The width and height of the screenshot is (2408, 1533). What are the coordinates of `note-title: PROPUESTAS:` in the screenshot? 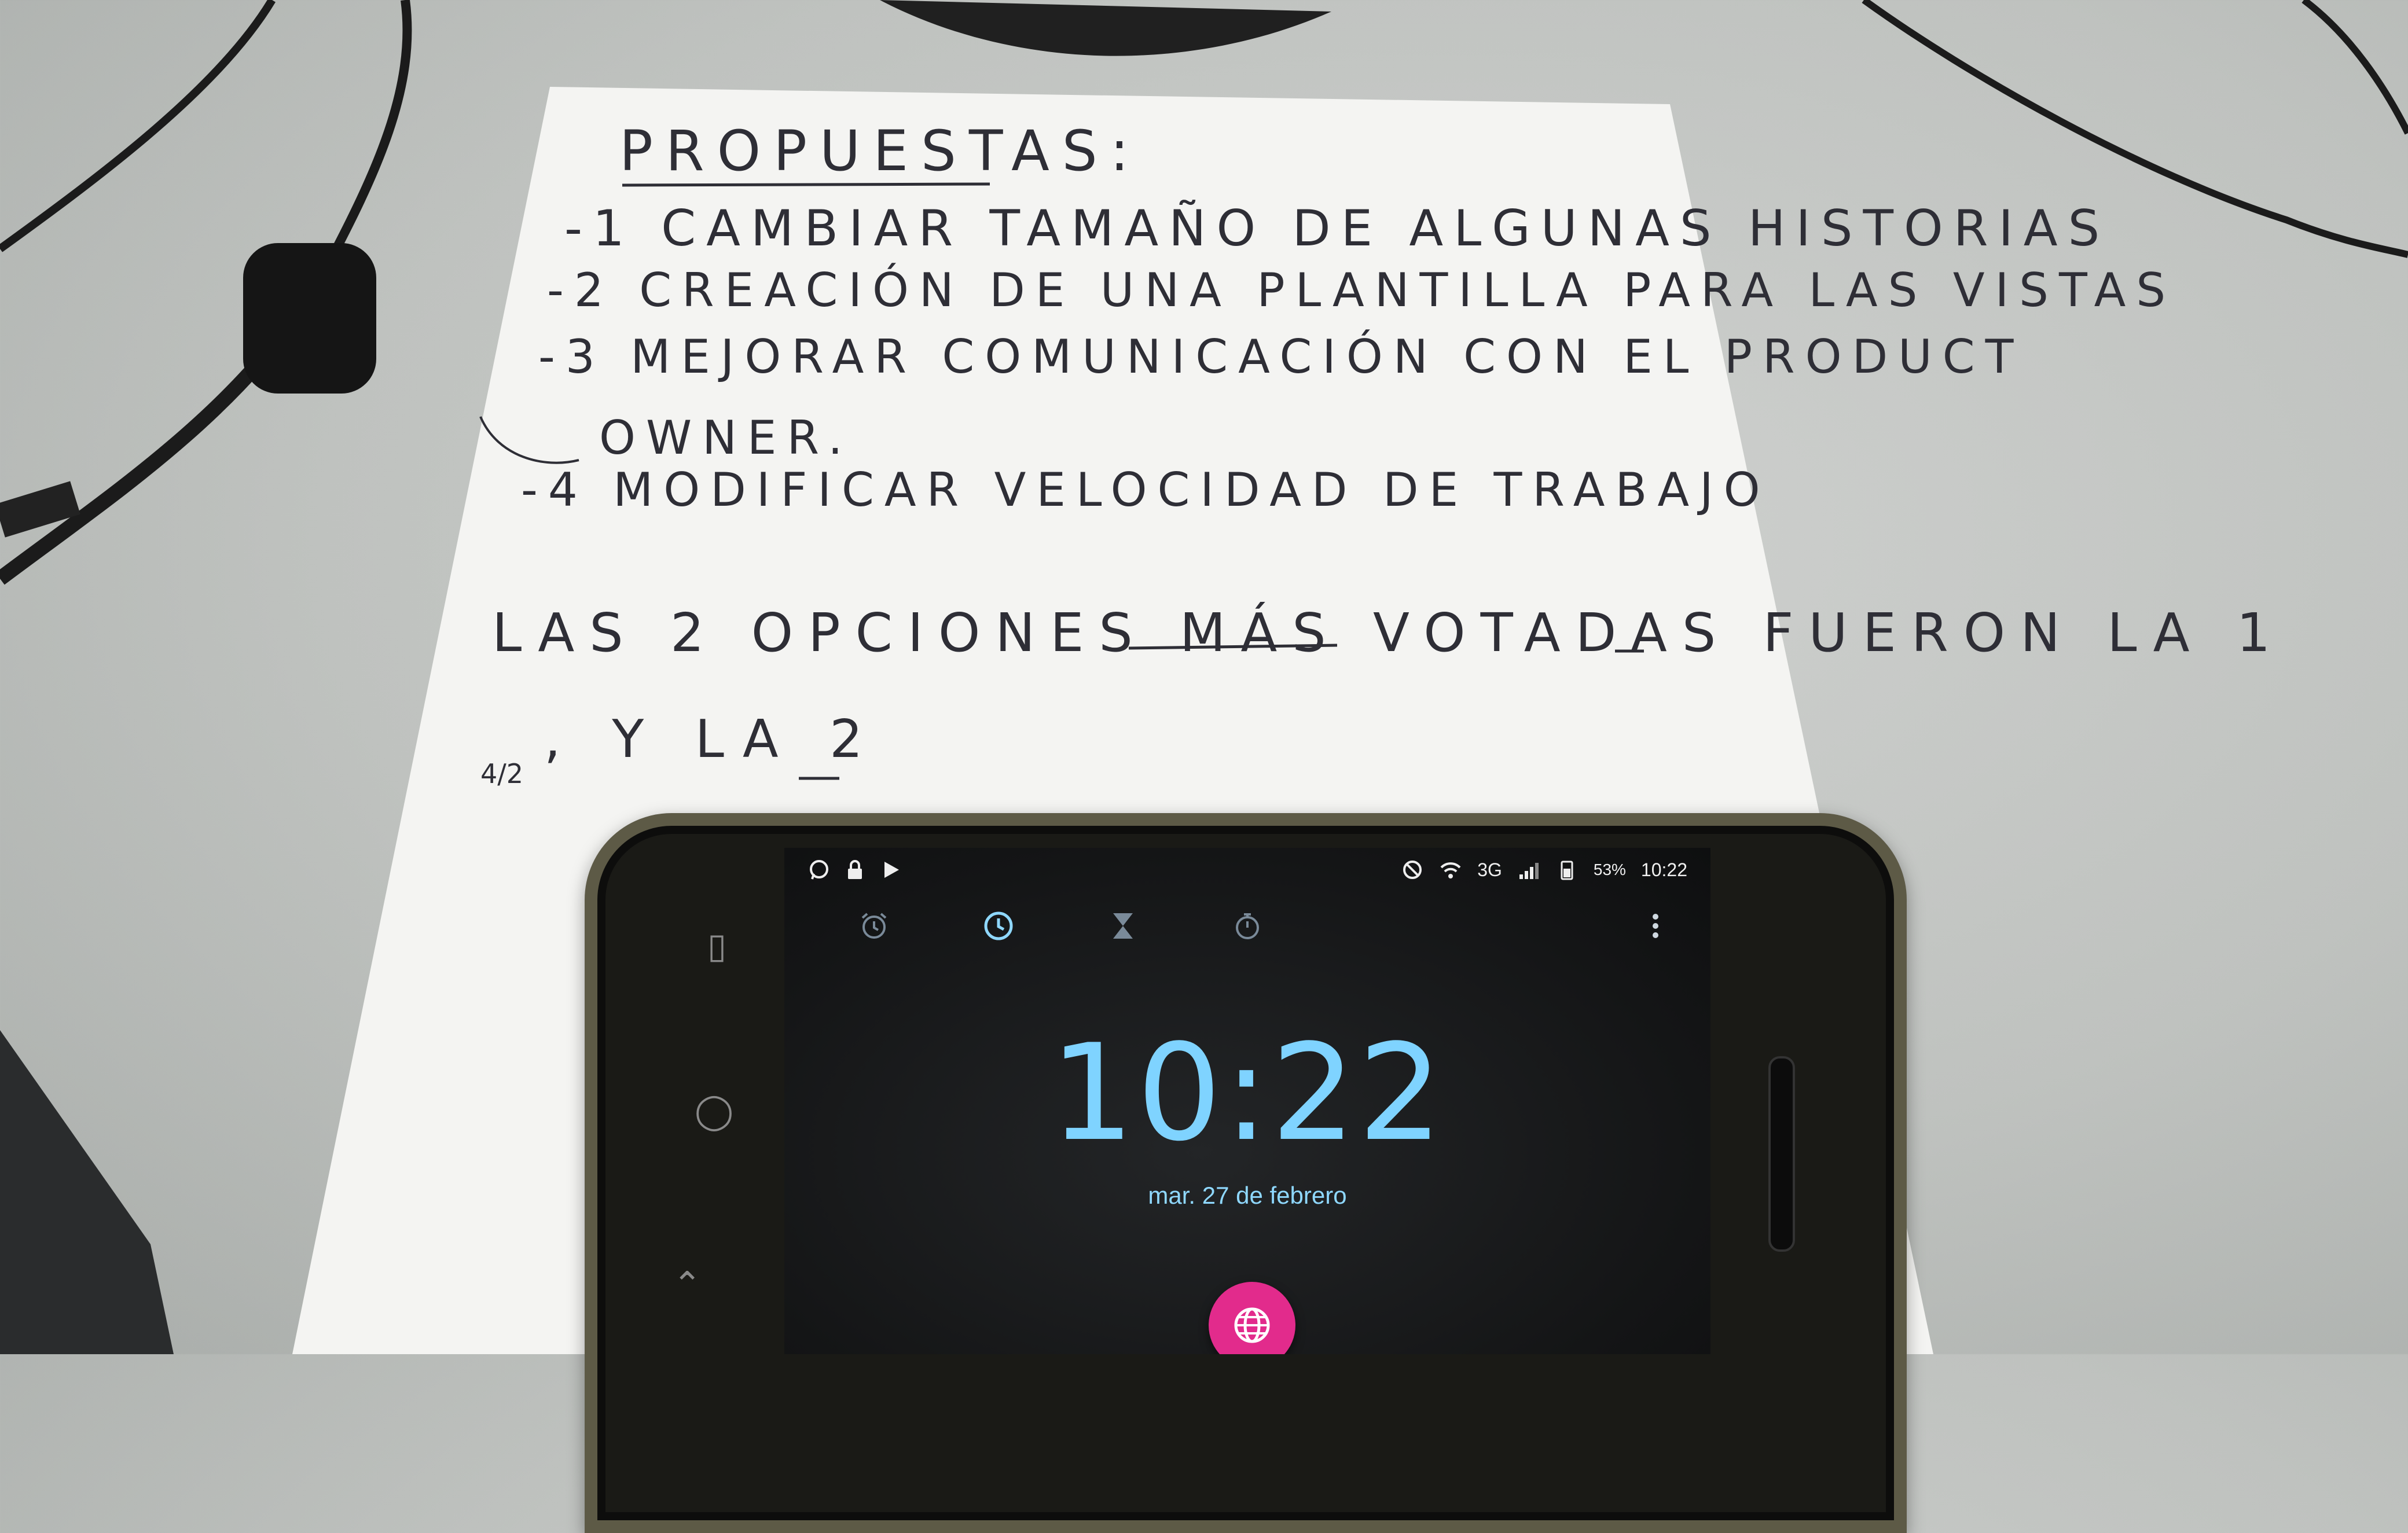 It's located at (881, 151).